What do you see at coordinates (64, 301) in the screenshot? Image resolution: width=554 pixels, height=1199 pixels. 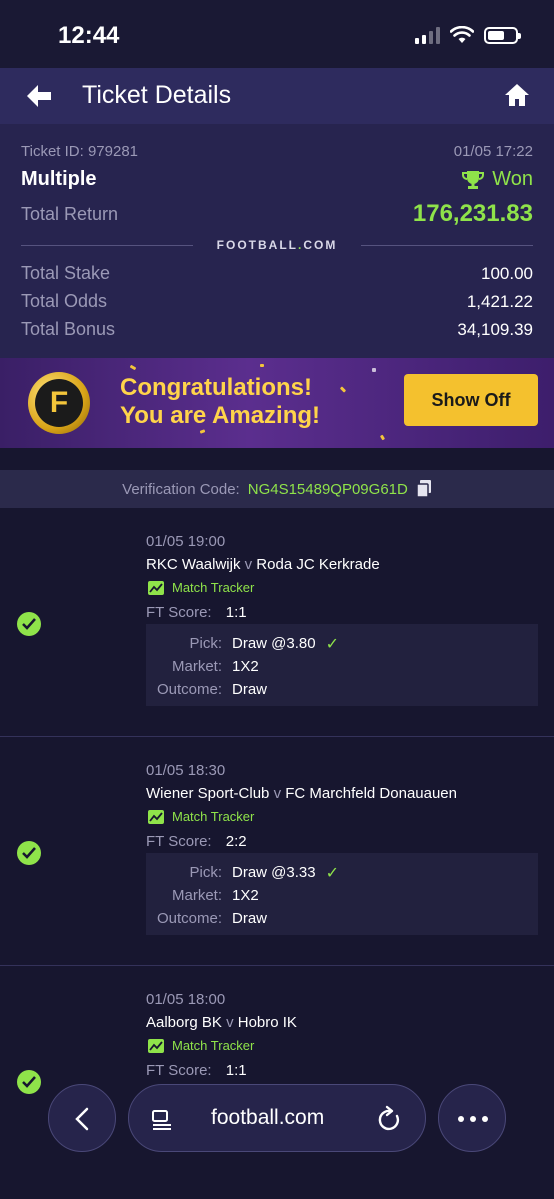 I see `total-odds-label: Total Odds` at bounding box center [64, 301].